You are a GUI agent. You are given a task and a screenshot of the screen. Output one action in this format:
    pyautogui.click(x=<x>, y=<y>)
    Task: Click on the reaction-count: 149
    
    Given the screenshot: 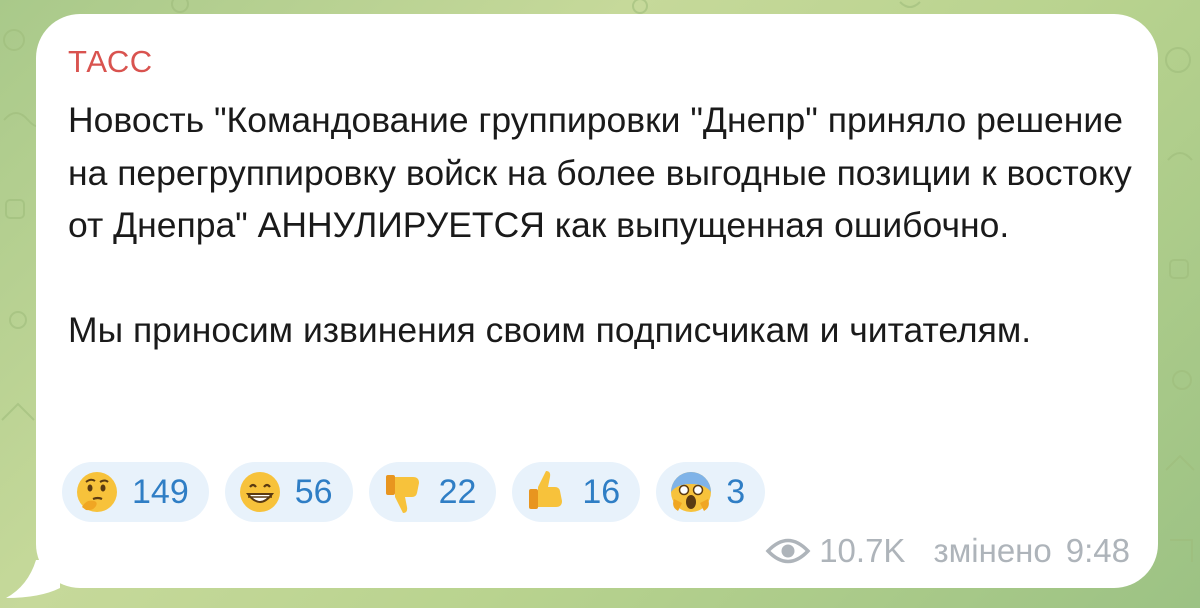 What is the action you would take?
    pyautogui.click(x=160, y=491)
    